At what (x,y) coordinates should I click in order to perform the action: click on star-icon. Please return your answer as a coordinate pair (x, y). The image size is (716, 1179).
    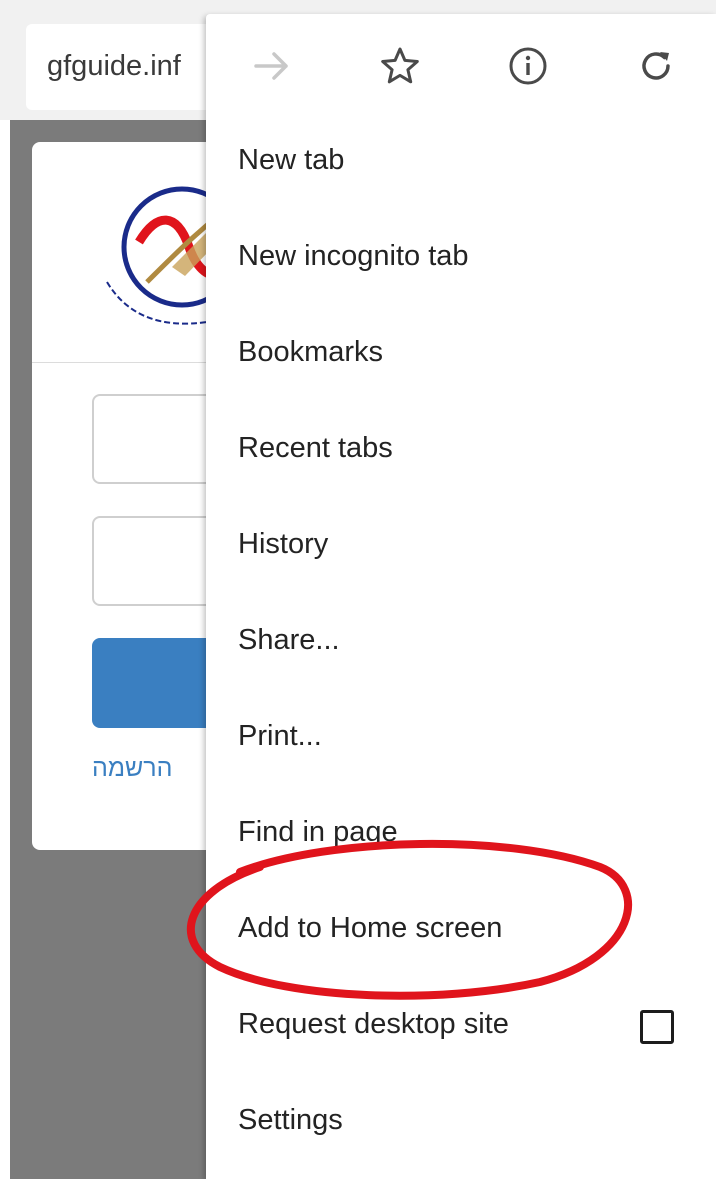
    Looking at the image, I should click on (400, 66).